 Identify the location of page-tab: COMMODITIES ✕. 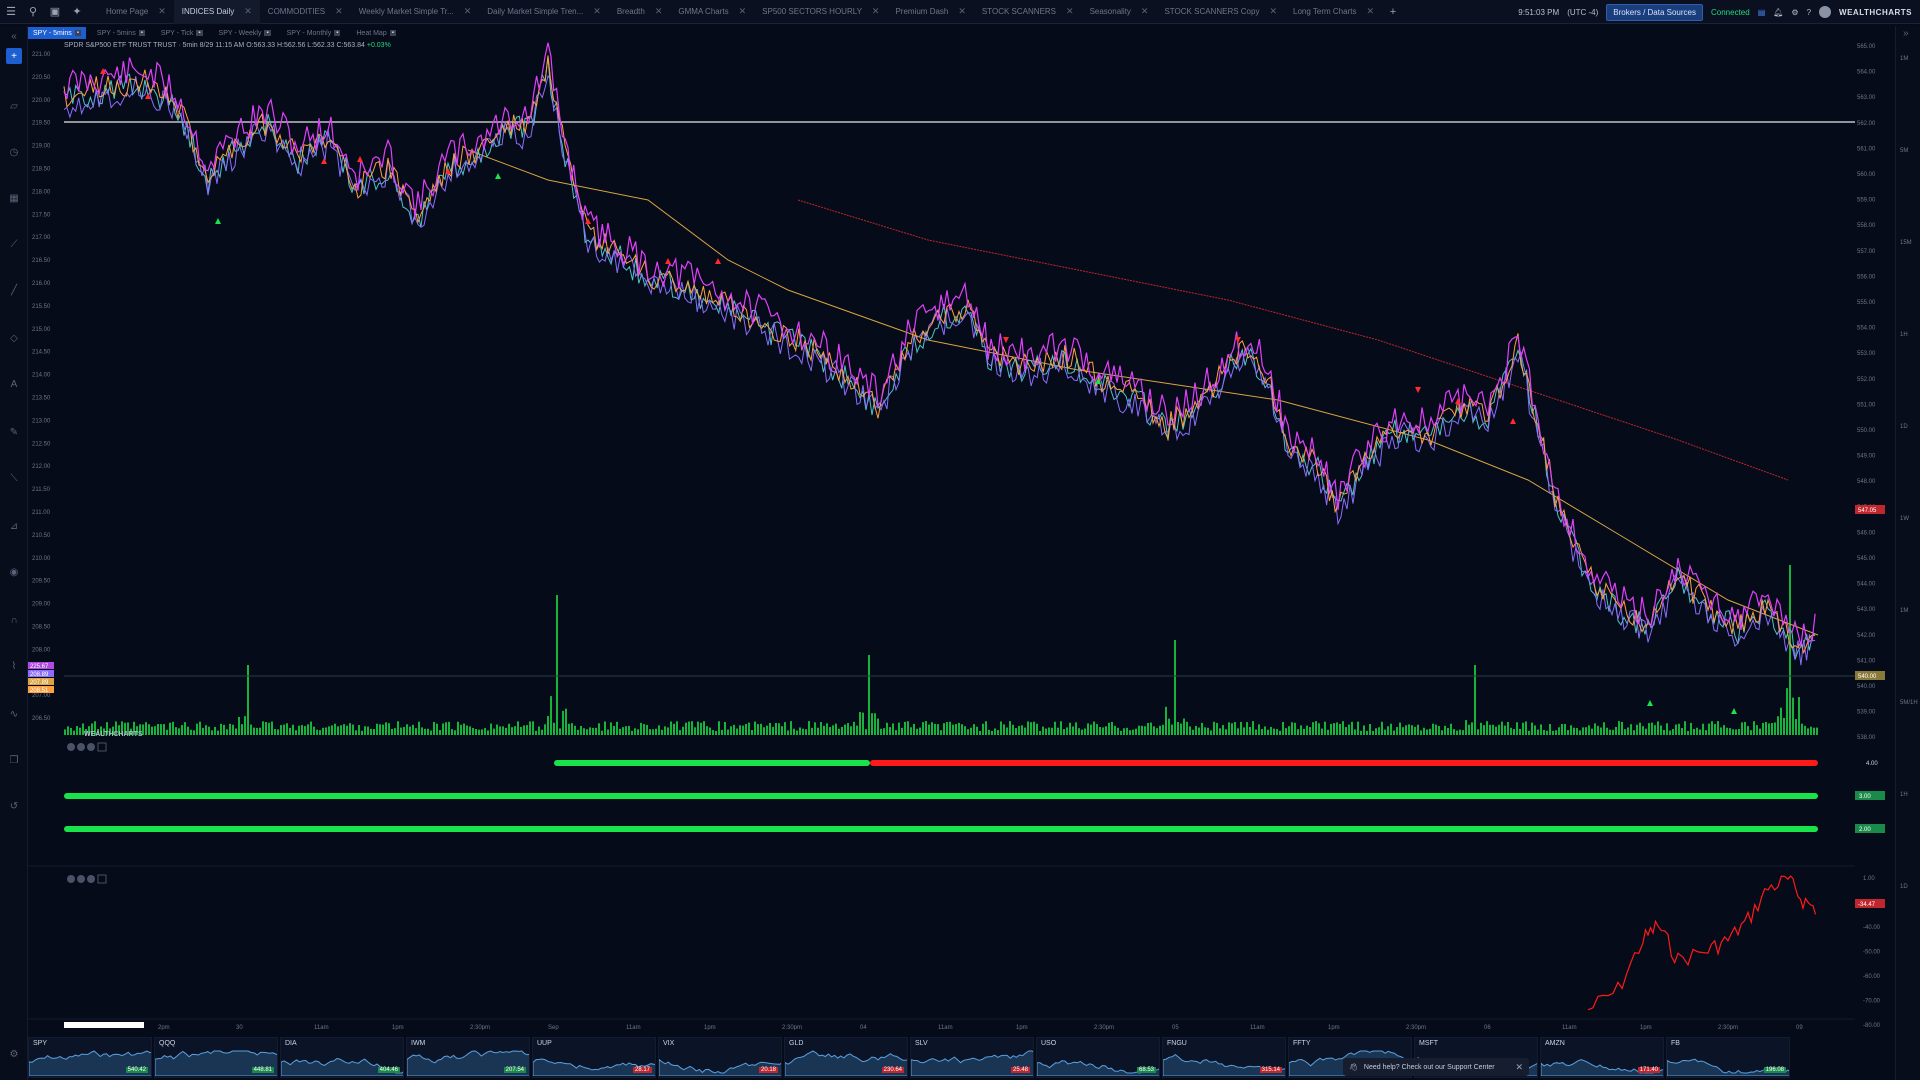
(305, 12).